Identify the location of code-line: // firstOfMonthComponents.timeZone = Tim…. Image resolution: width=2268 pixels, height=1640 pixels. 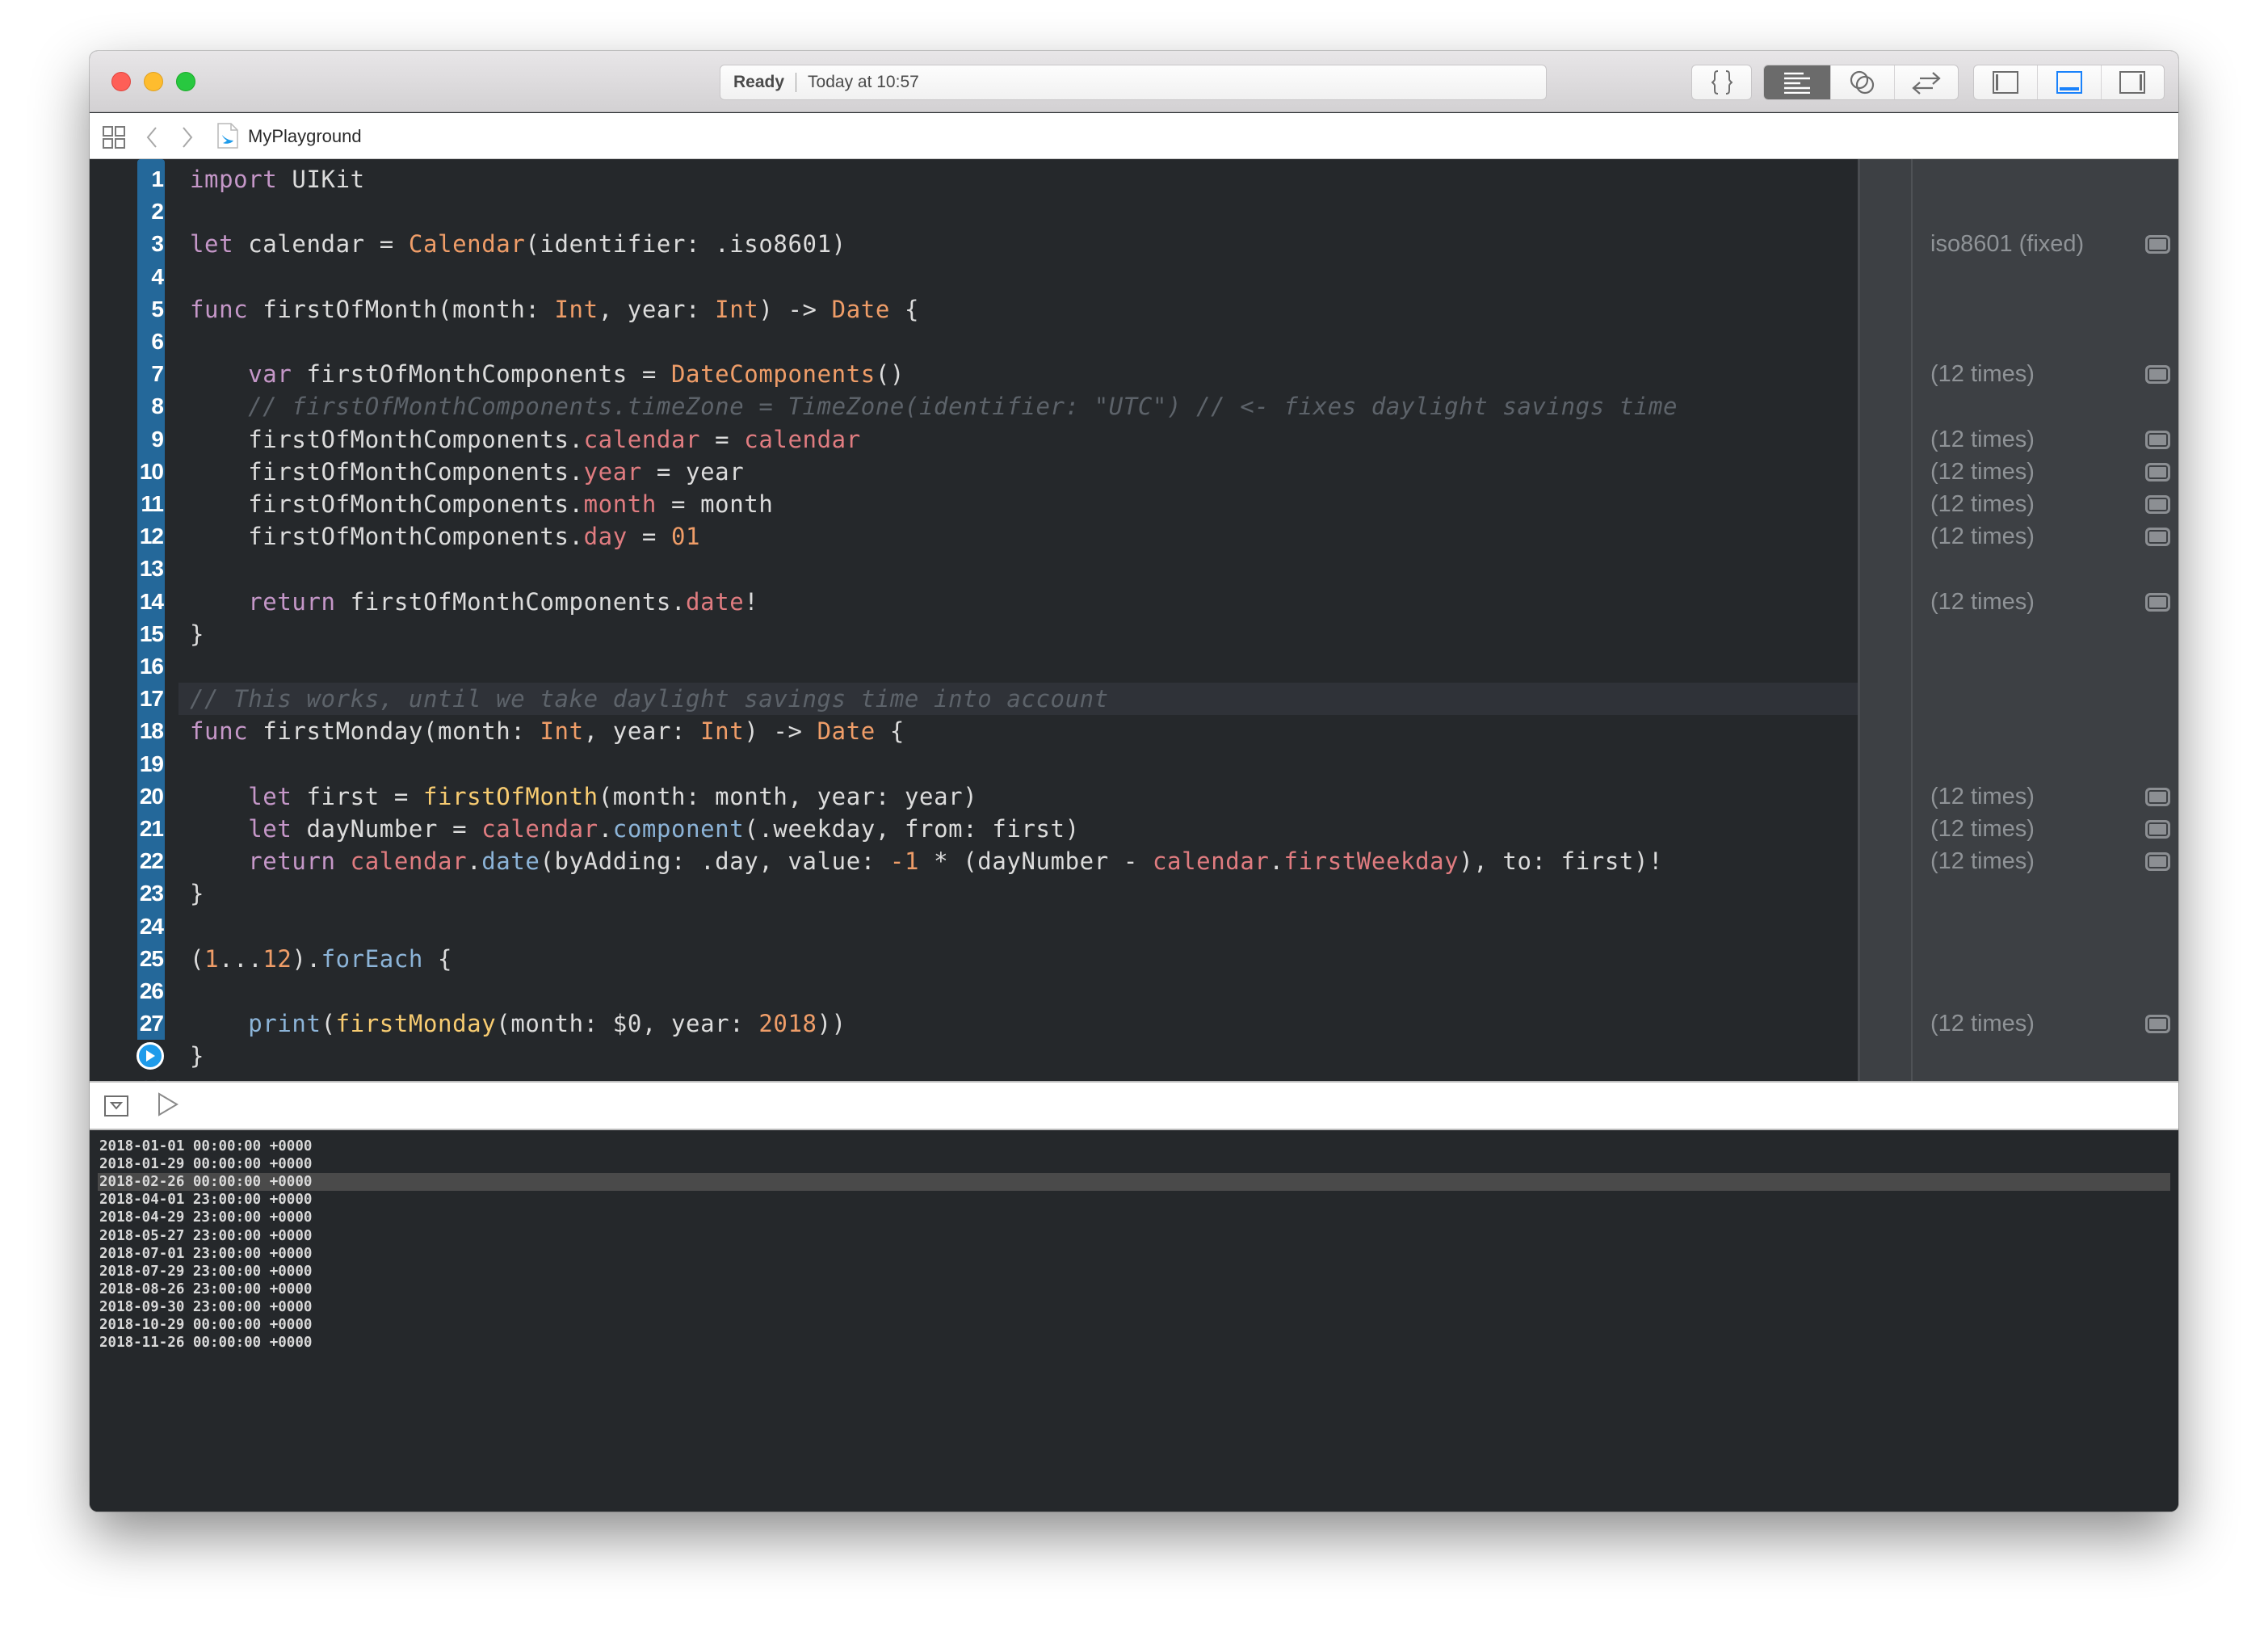
(974, 406).